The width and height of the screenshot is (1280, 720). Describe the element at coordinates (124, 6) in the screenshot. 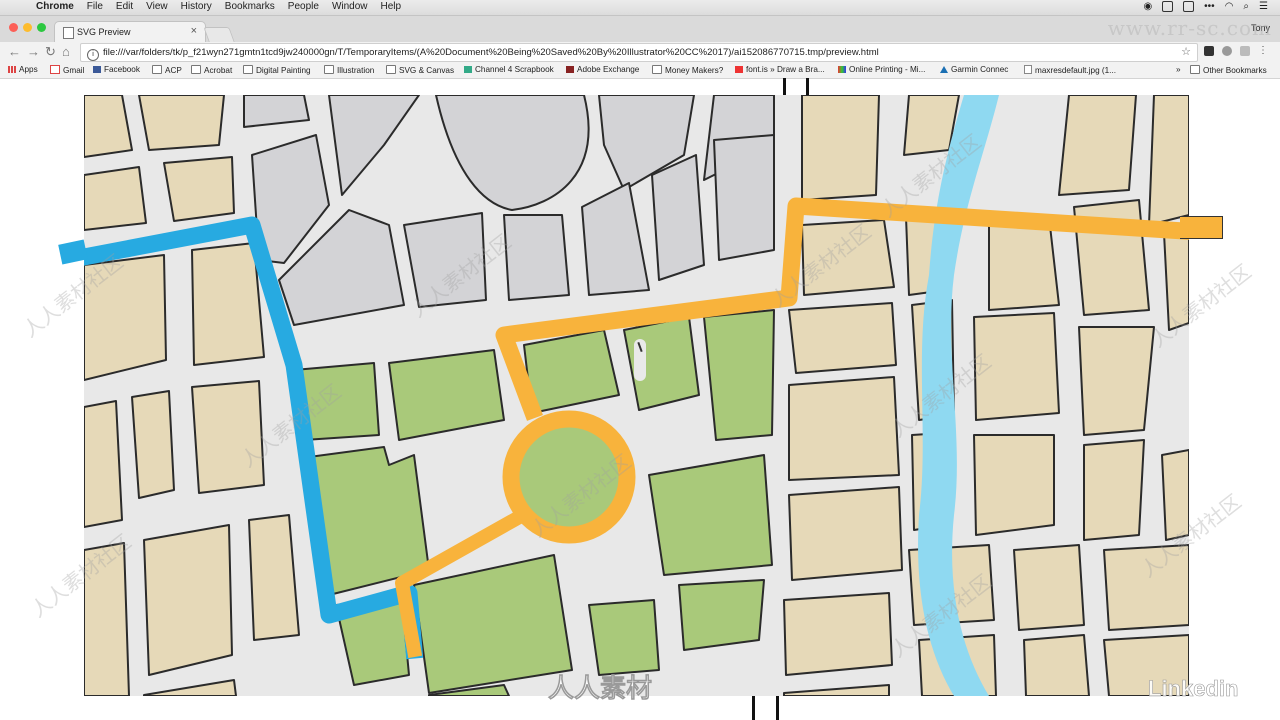

I see `menu-edit: Edit` at that location.